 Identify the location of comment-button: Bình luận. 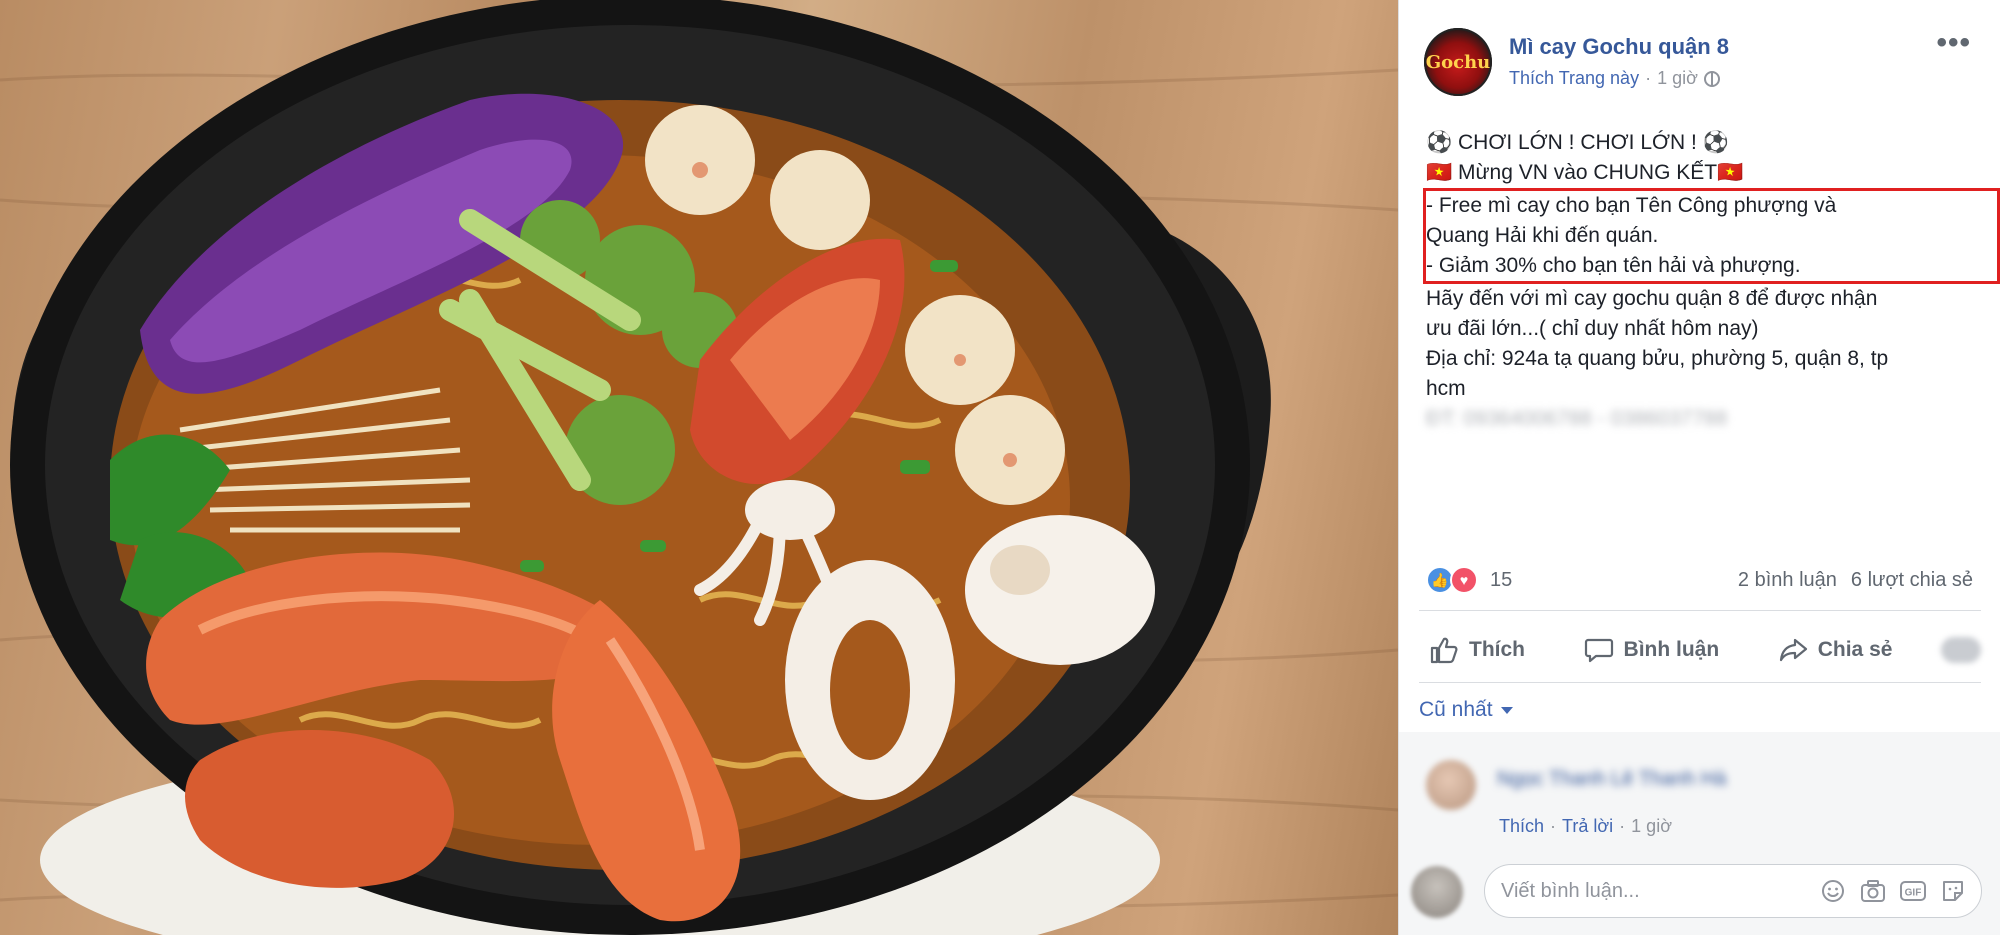
(1652, 650).